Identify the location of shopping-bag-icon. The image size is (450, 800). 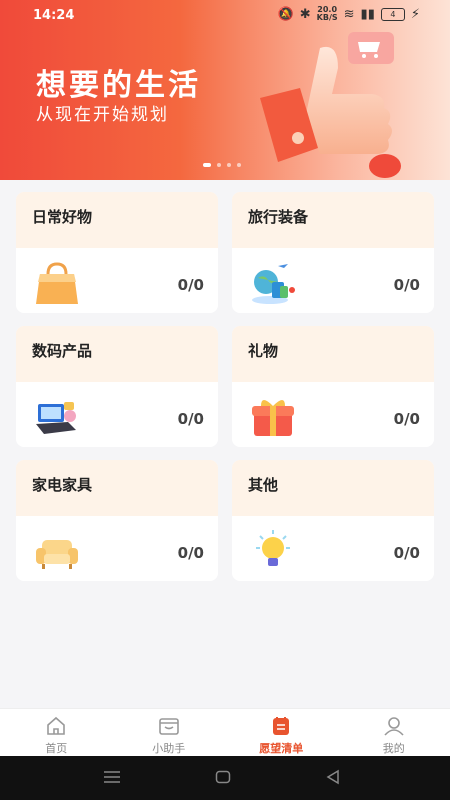
(57, 283).